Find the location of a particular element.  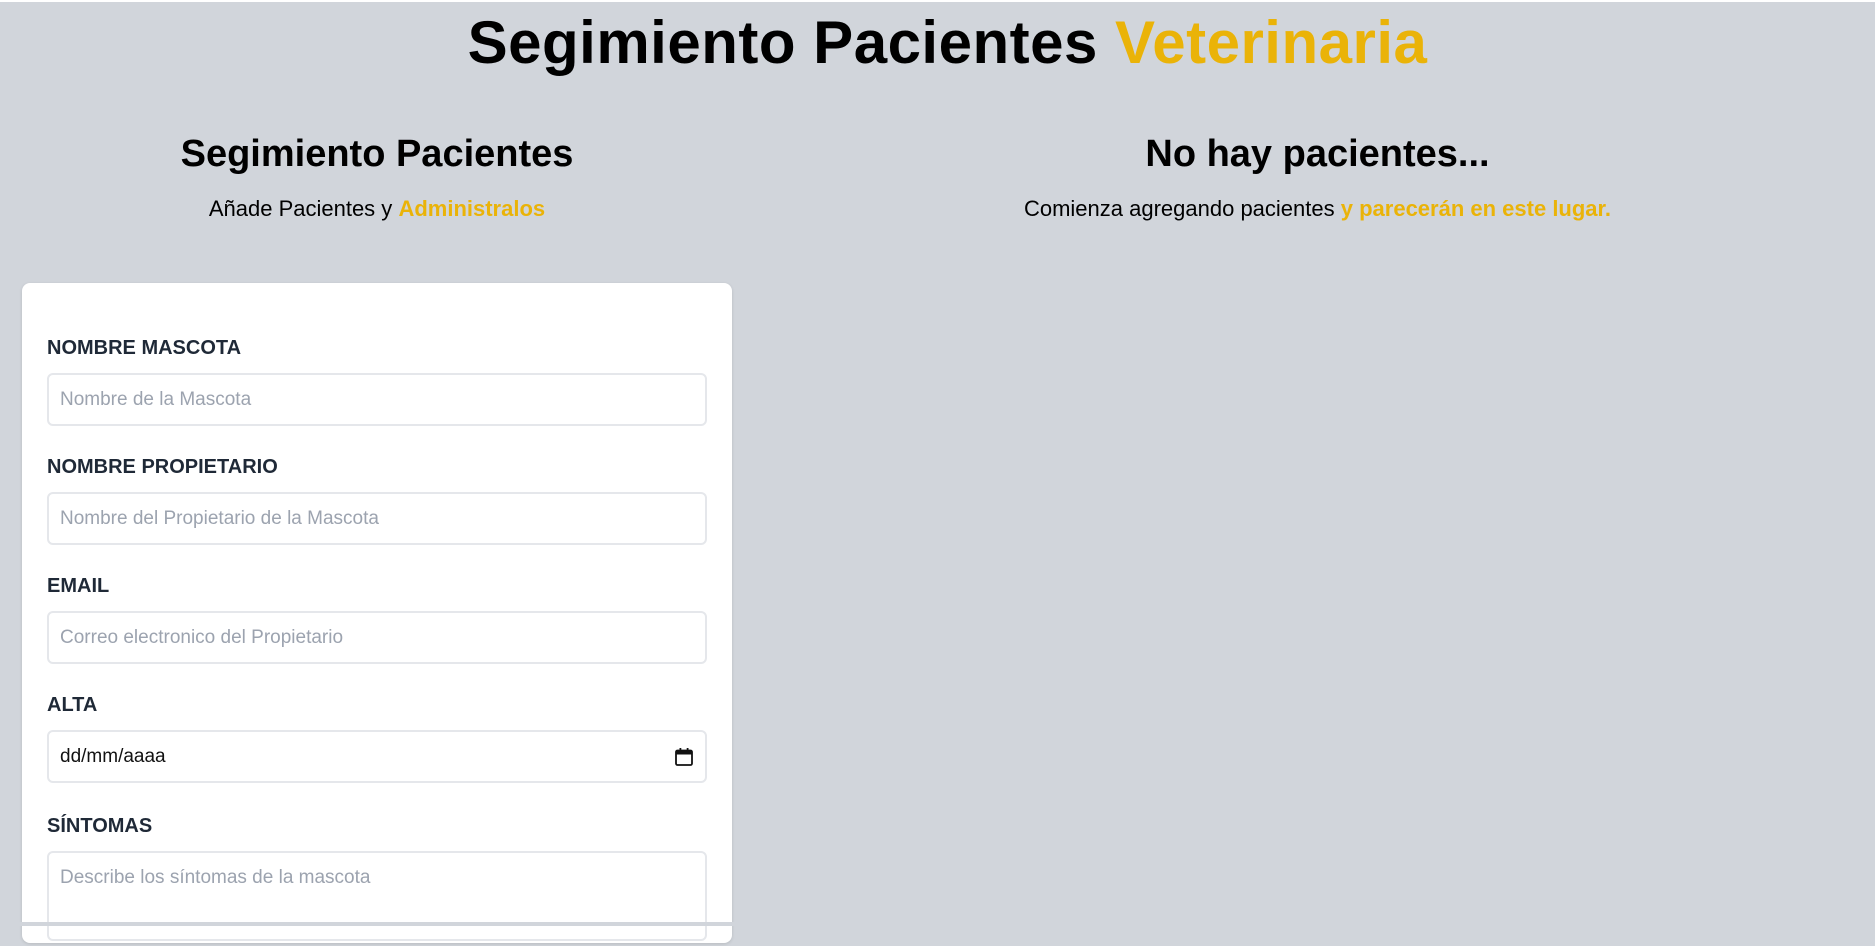

patients-list-subtitle-accent: y parecerán en este lugar. is located at coordinates (1476, 208).